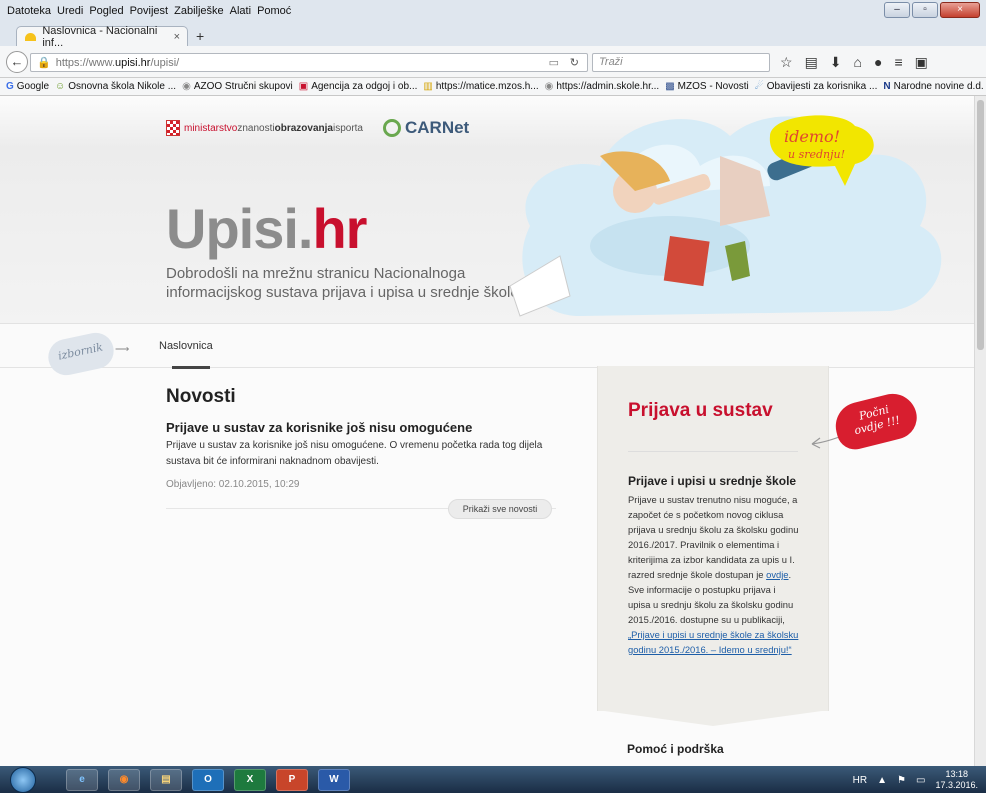 The image size is (986, 793). I want to click on breadcrumb-home: Naslovnica, so click(186, 346).